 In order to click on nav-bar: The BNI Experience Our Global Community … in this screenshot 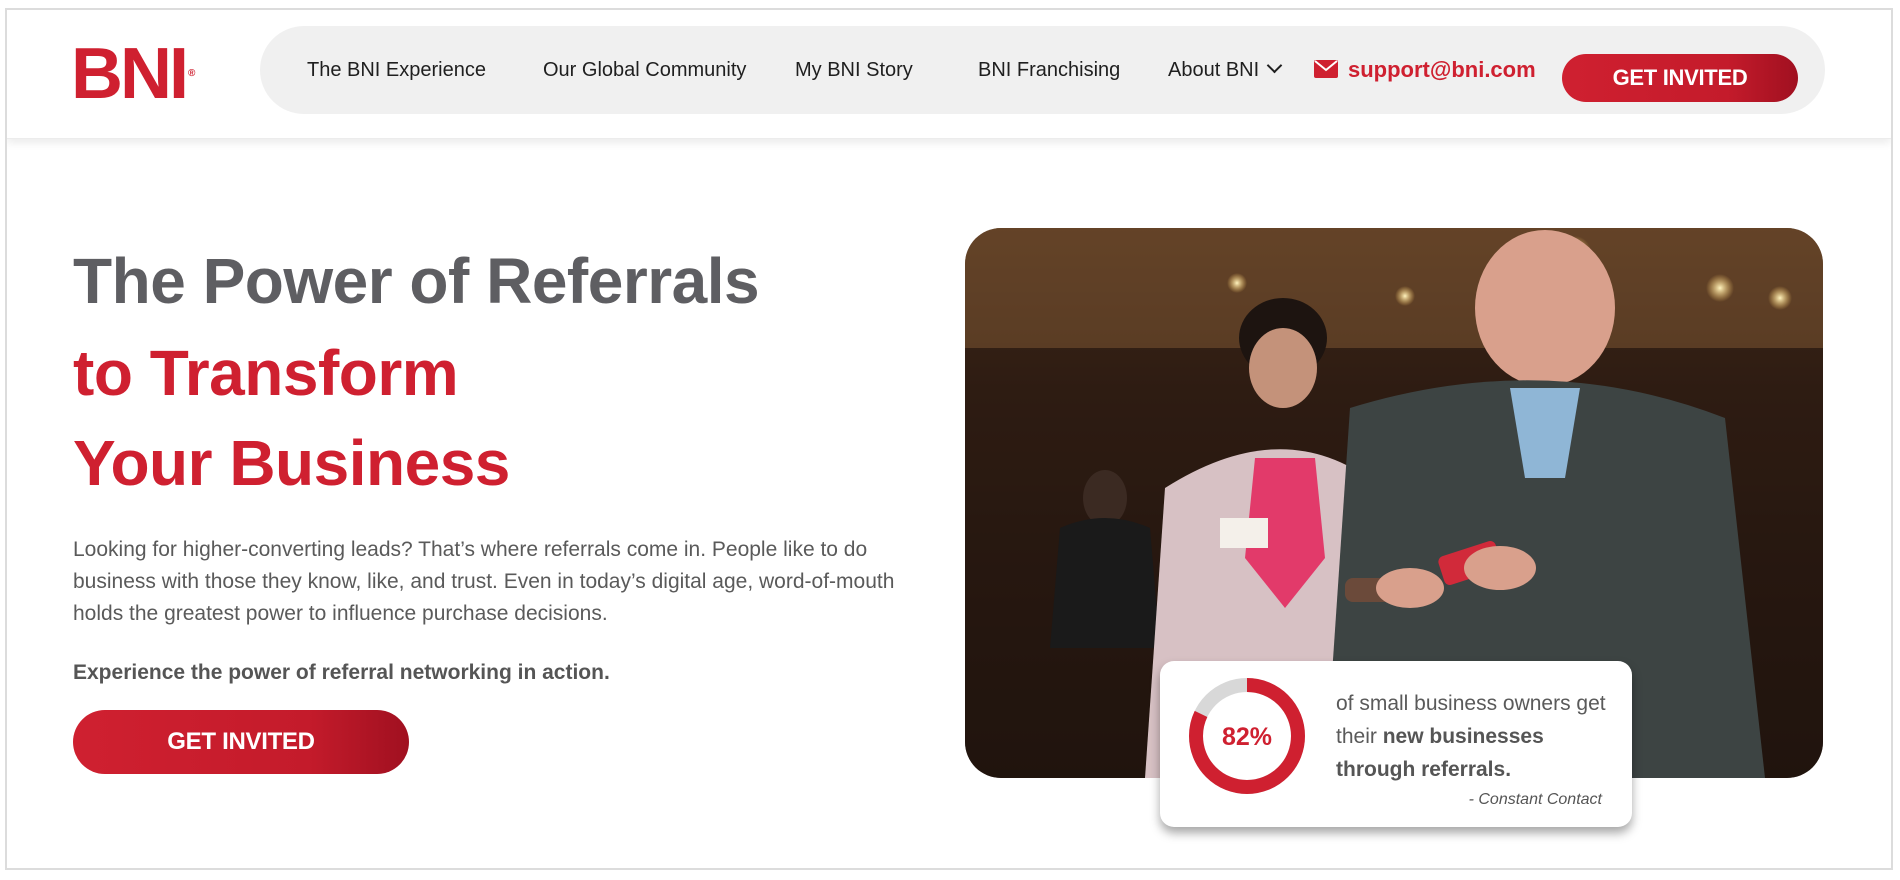, I will do `click(1042, 70)`.